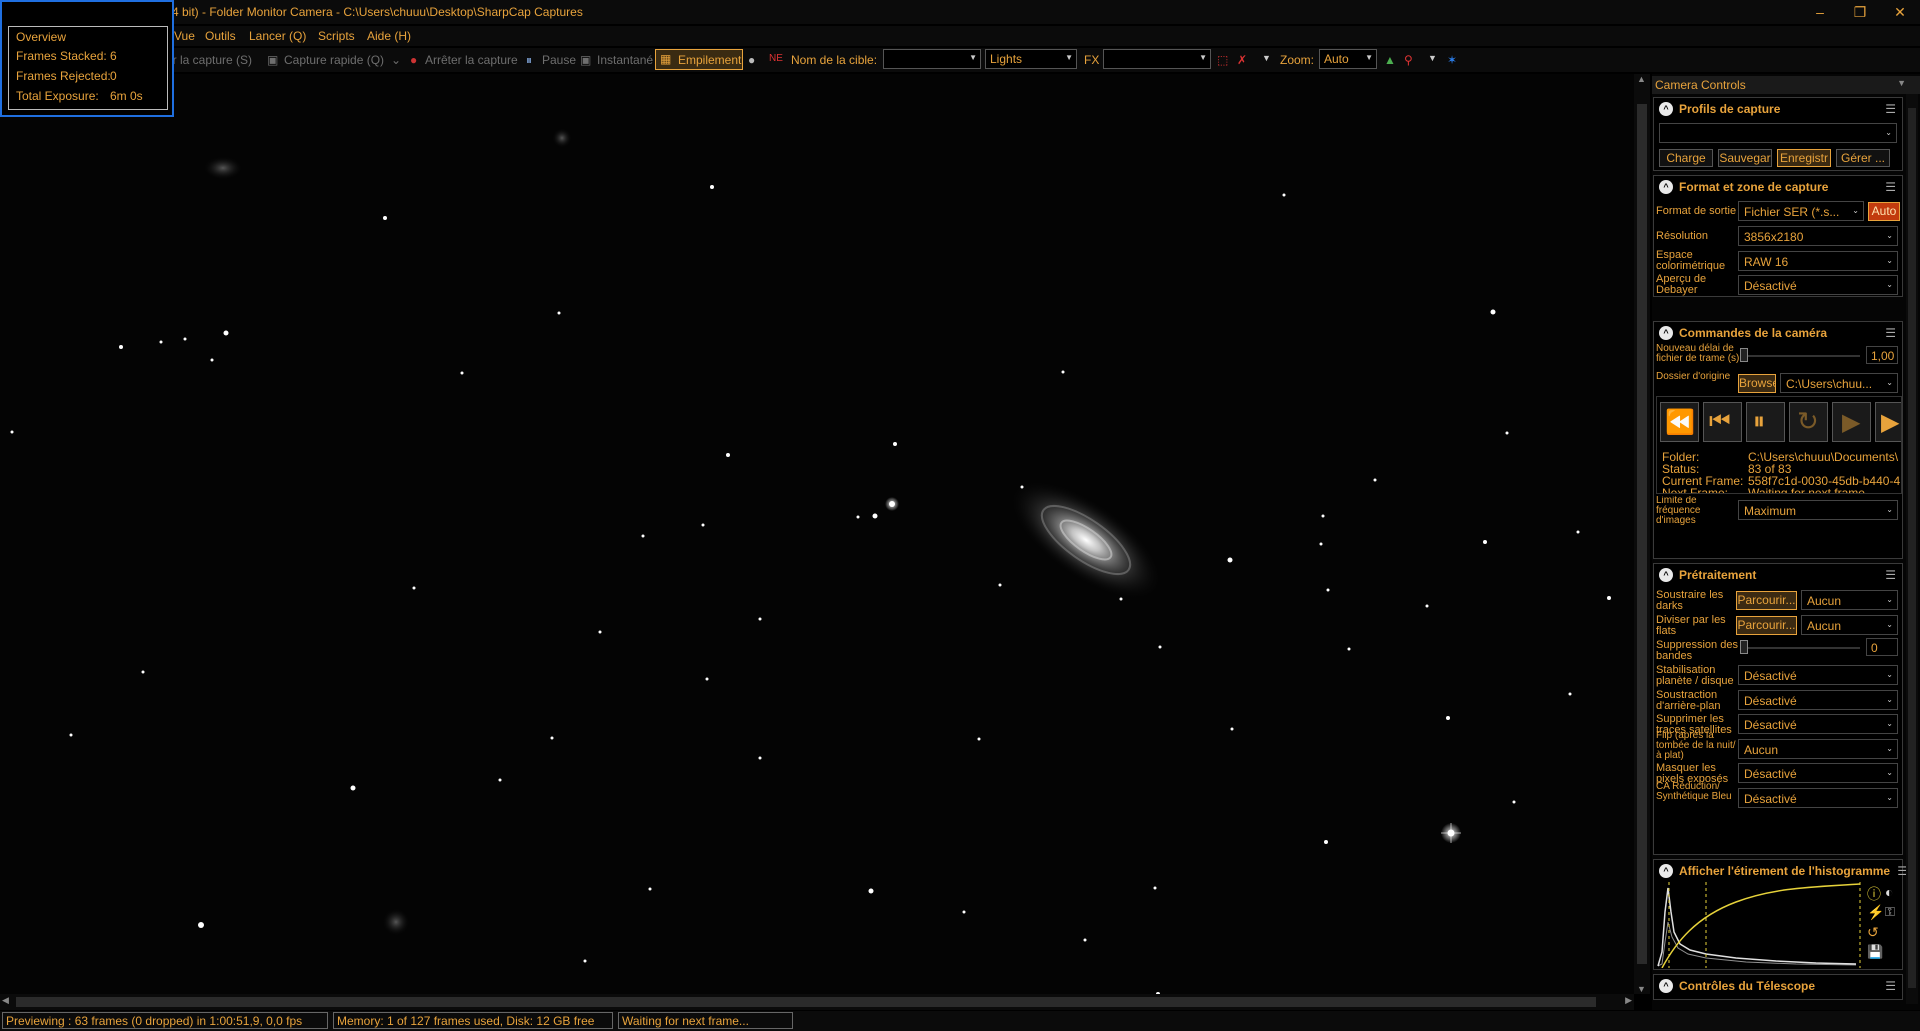 The image size is (1920, 1031). I want to click on flip-select: Aucun ⌄, so click(1818, 749).